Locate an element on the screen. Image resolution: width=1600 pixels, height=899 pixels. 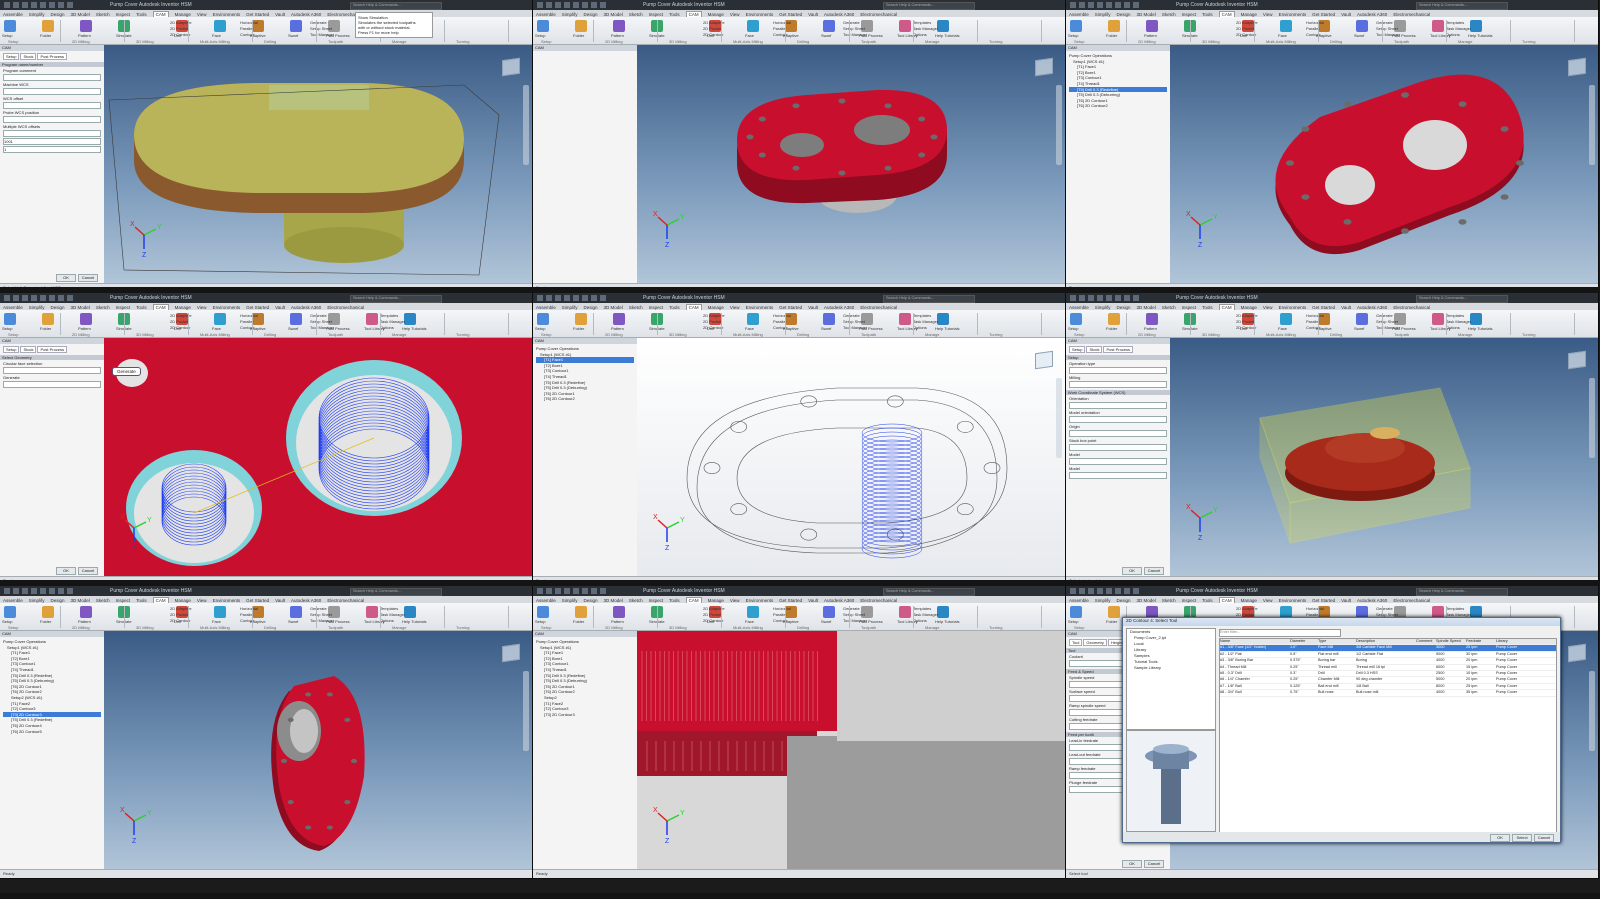
dialog-tab: Setup is located at coordinates (11, 56).